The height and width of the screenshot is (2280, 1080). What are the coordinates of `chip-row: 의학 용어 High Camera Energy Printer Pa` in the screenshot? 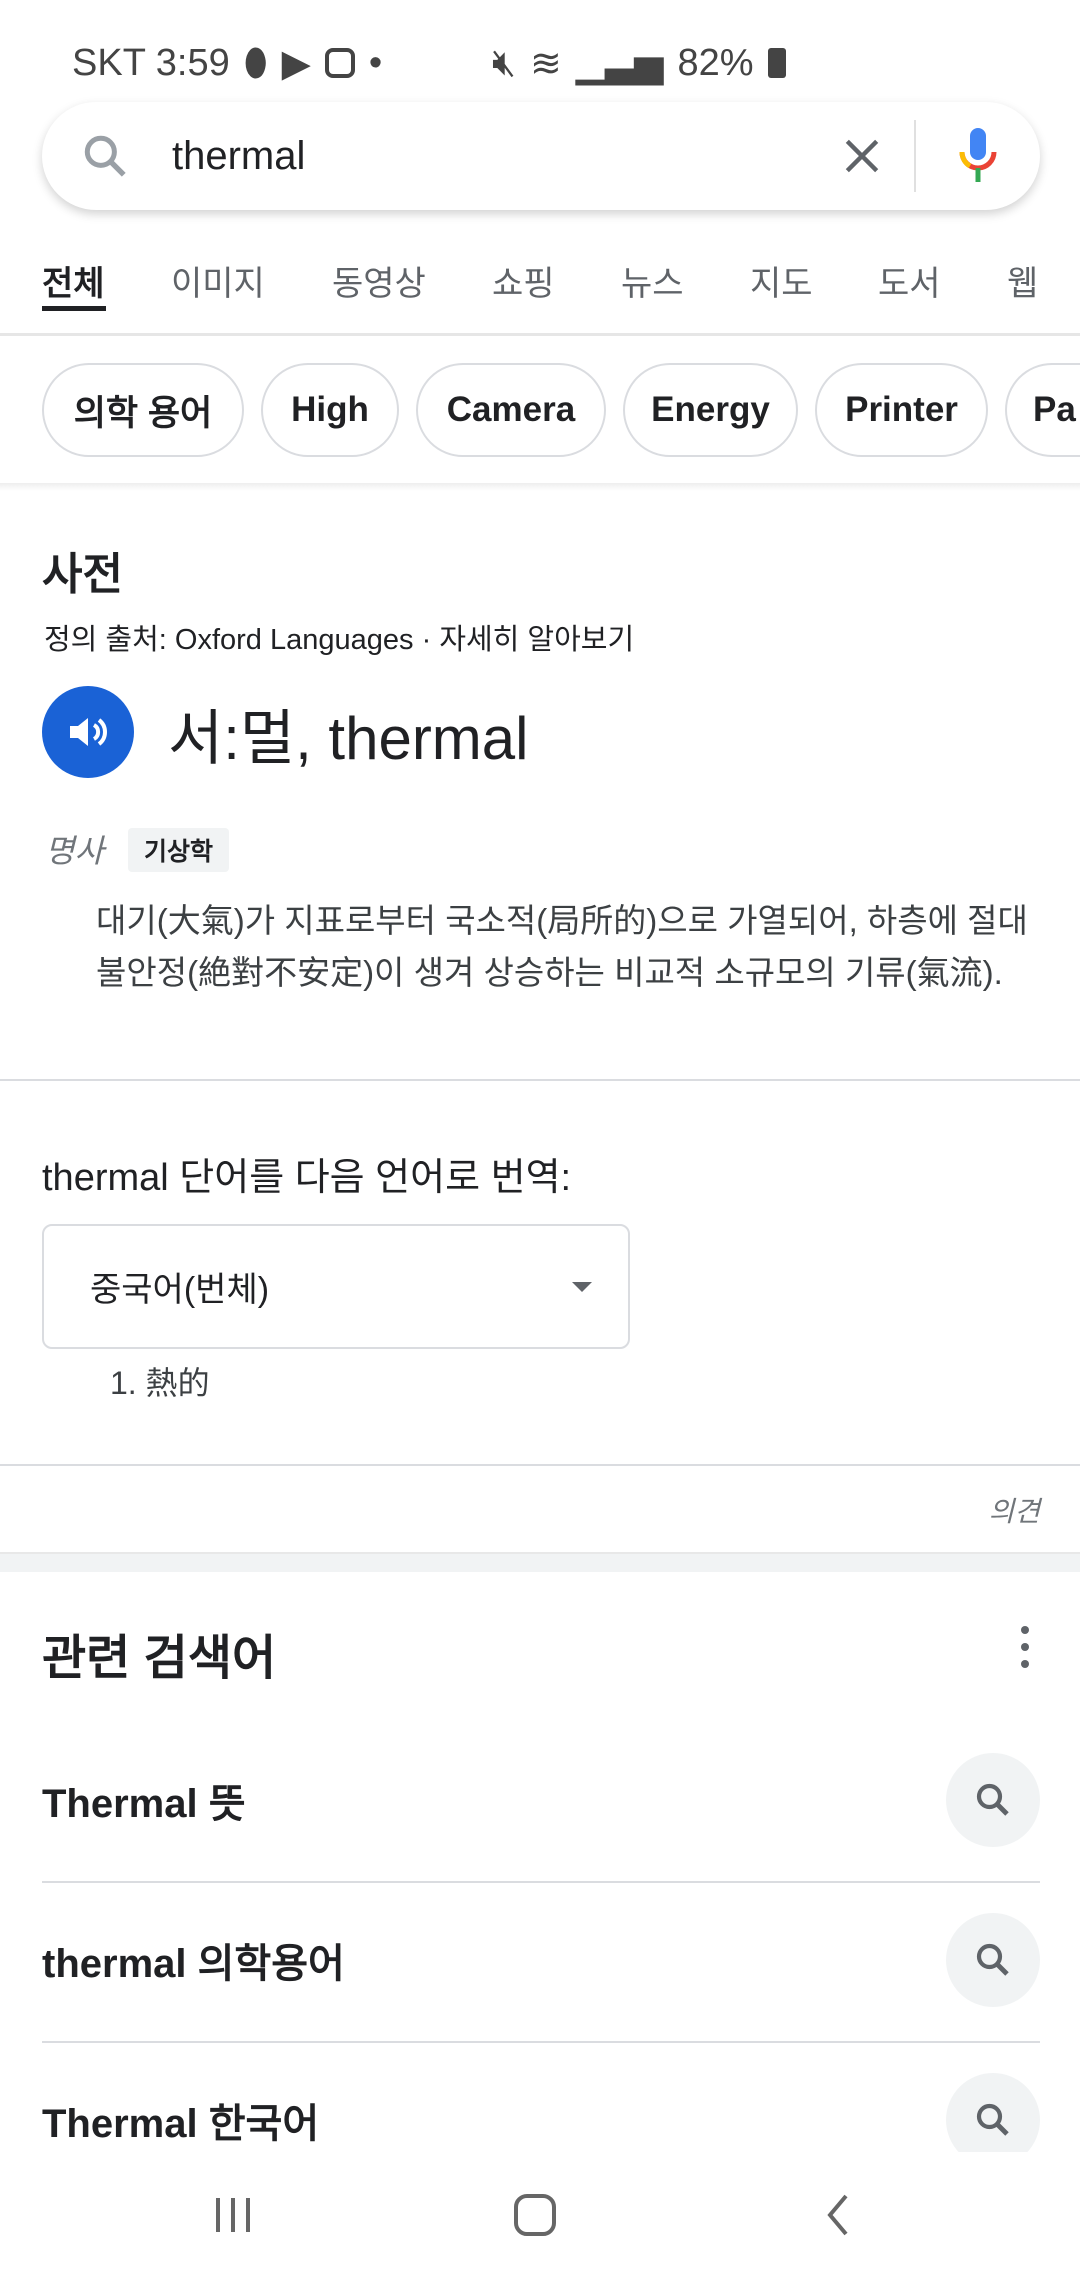 It's located at (540, 411).